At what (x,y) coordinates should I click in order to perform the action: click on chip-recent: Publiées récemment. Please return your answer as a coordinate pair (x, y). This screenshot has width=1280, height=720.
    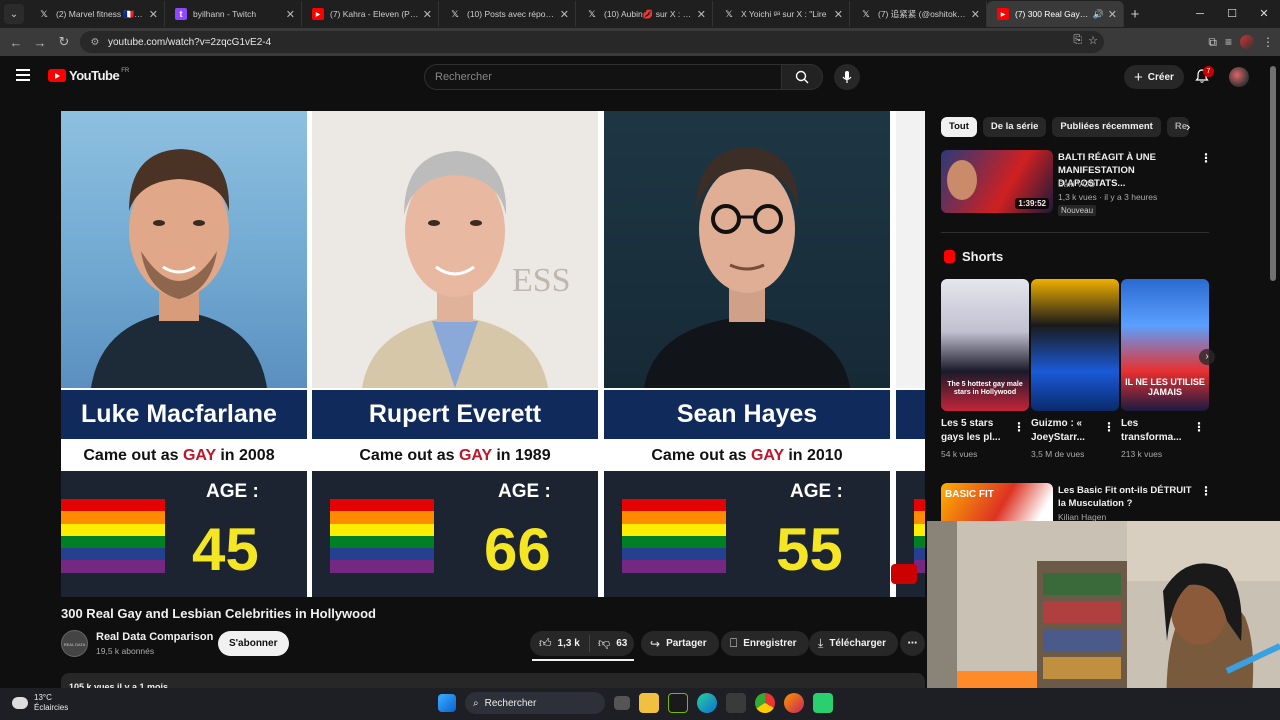
    Looking at the image, I should click on (1106, 127).